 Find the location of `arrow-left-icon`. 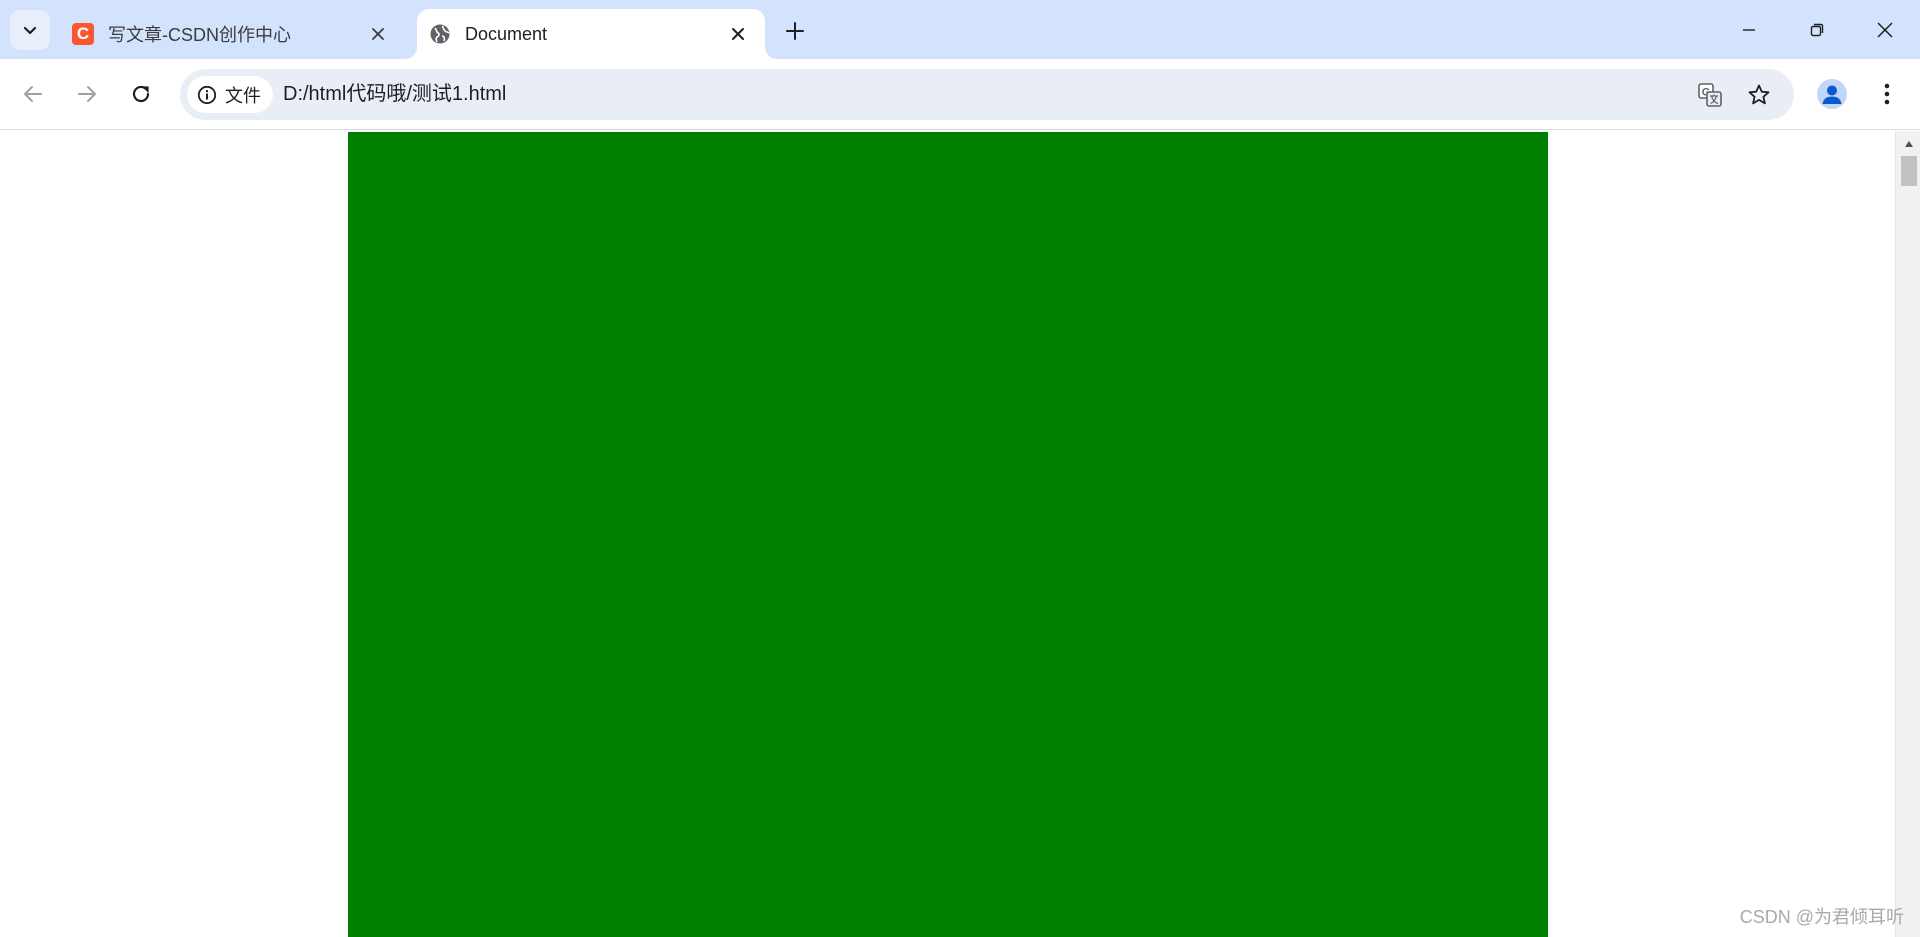

arrow-left-icon is located at coordinates (33, 94).